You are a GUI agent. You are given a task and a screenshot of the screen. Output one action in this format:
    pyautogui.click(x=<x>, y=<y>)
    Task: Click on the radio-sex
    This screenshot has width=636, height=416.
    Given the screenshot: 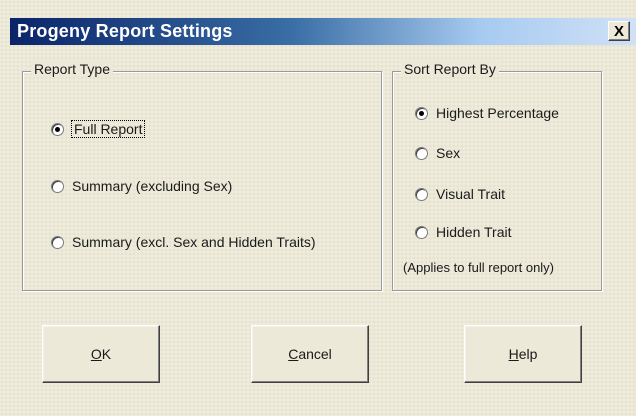 What is the action you would take?
    pyautogui.click(x=421, y=153)
    